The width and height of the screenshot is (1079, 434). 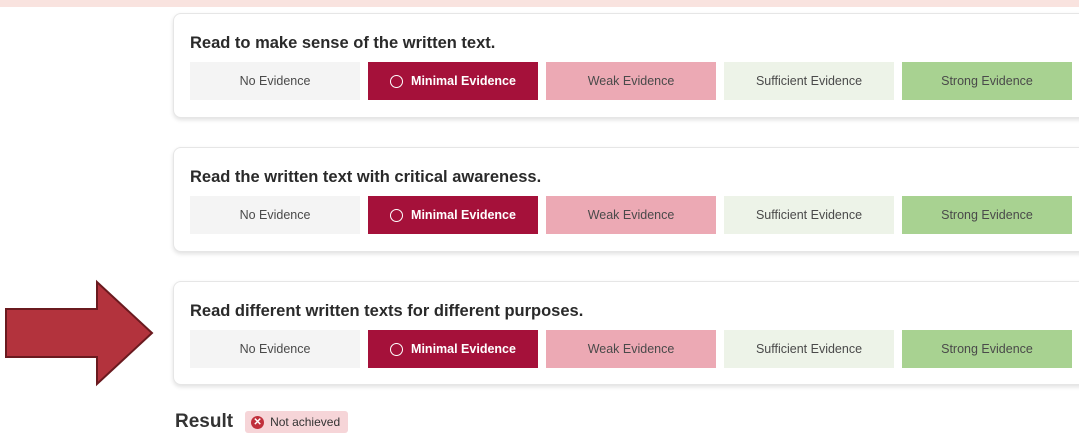 I want to click on x-circle-icon: ✕, so click(x=258, y=422).